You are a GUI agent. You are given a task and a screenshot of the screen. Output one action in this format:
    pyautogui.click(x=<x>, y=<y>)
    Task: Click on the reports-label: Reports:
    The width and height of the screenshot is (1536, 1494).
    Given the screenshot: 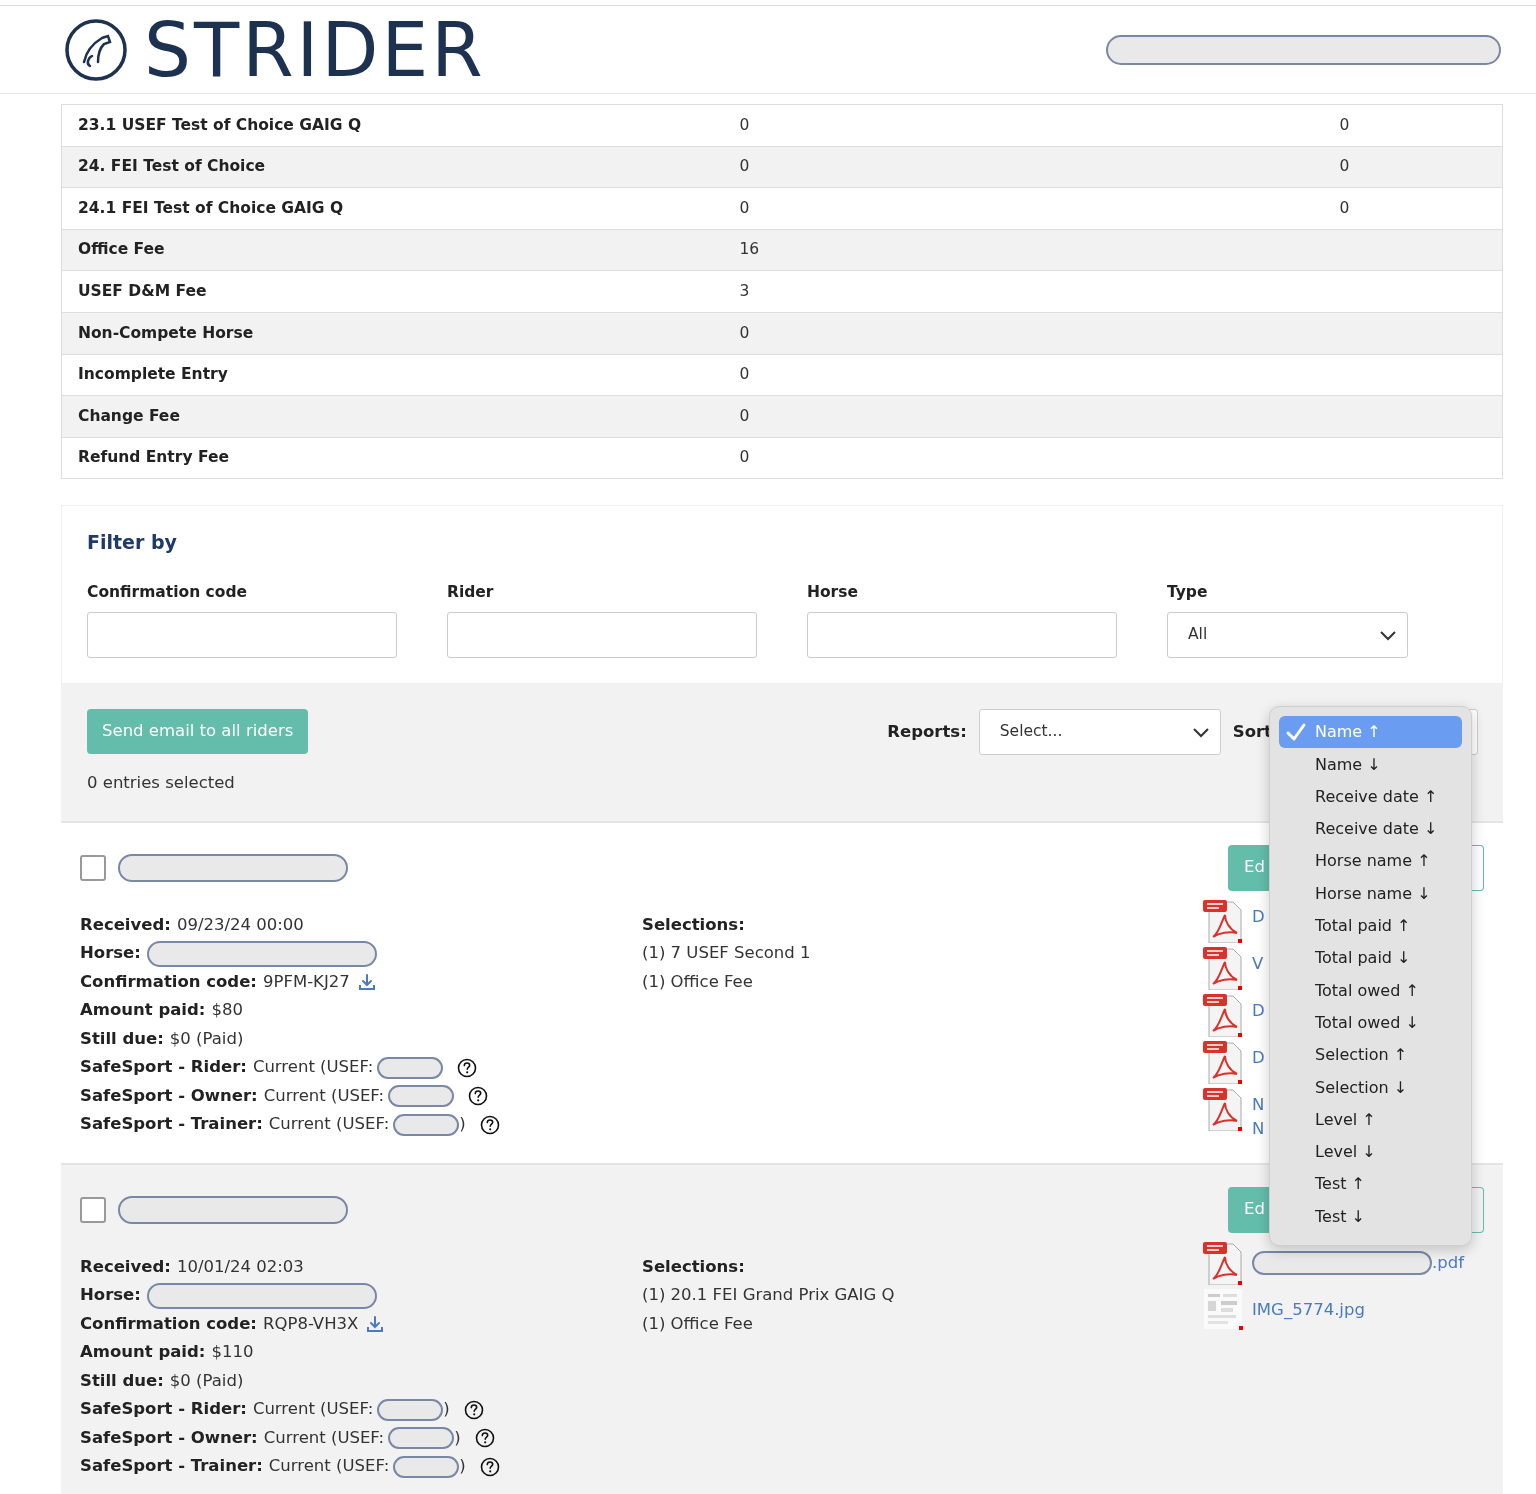 What is the action you would take?
    pyautogui.click(x=927, y=731)
    